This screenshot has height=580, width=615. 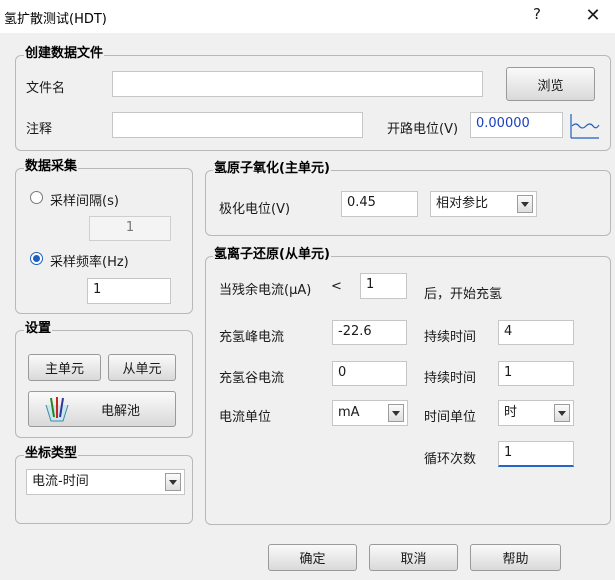 What do you see at coordinates (255, 209) in the screenshot?
I see `potential-label: 极化电位(V)` at bounding box center [255, 209].